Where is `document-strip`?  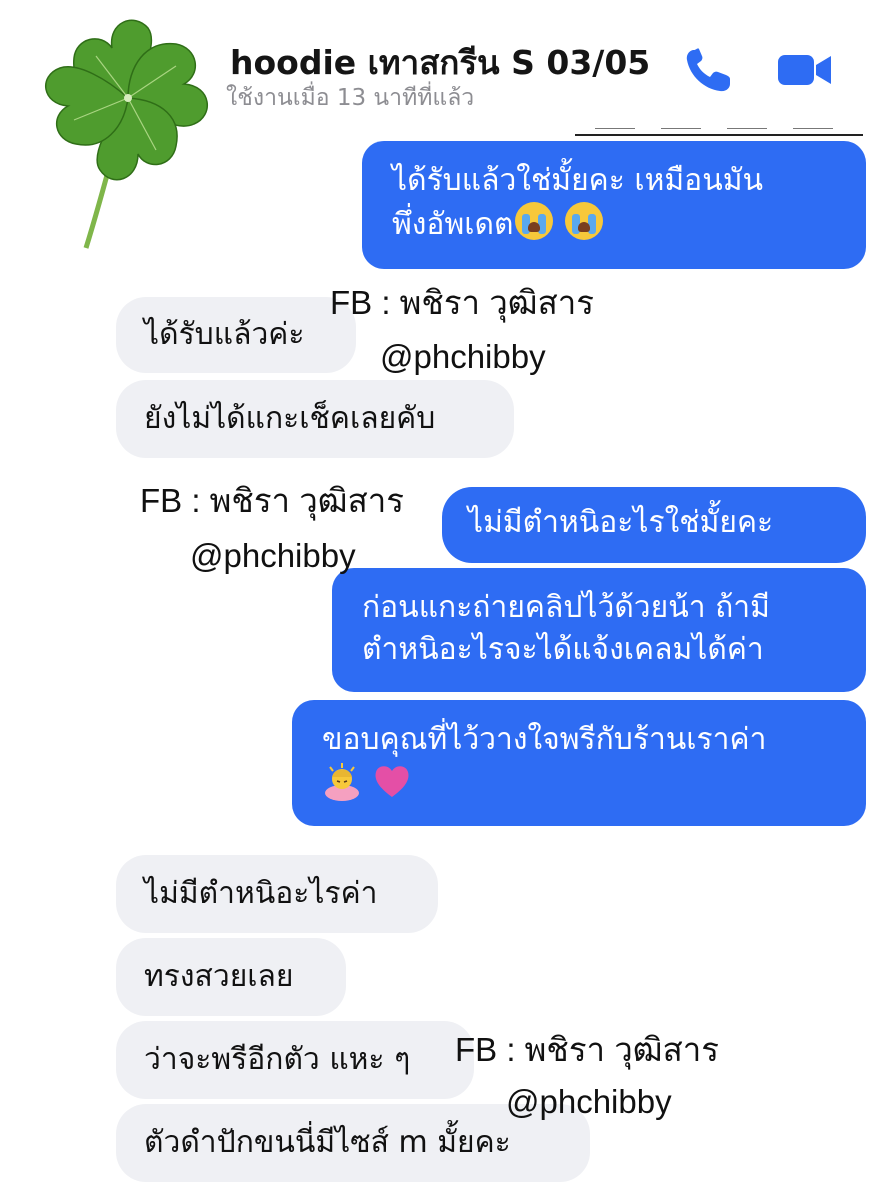 document-strip is located at coordinates (719, 128).